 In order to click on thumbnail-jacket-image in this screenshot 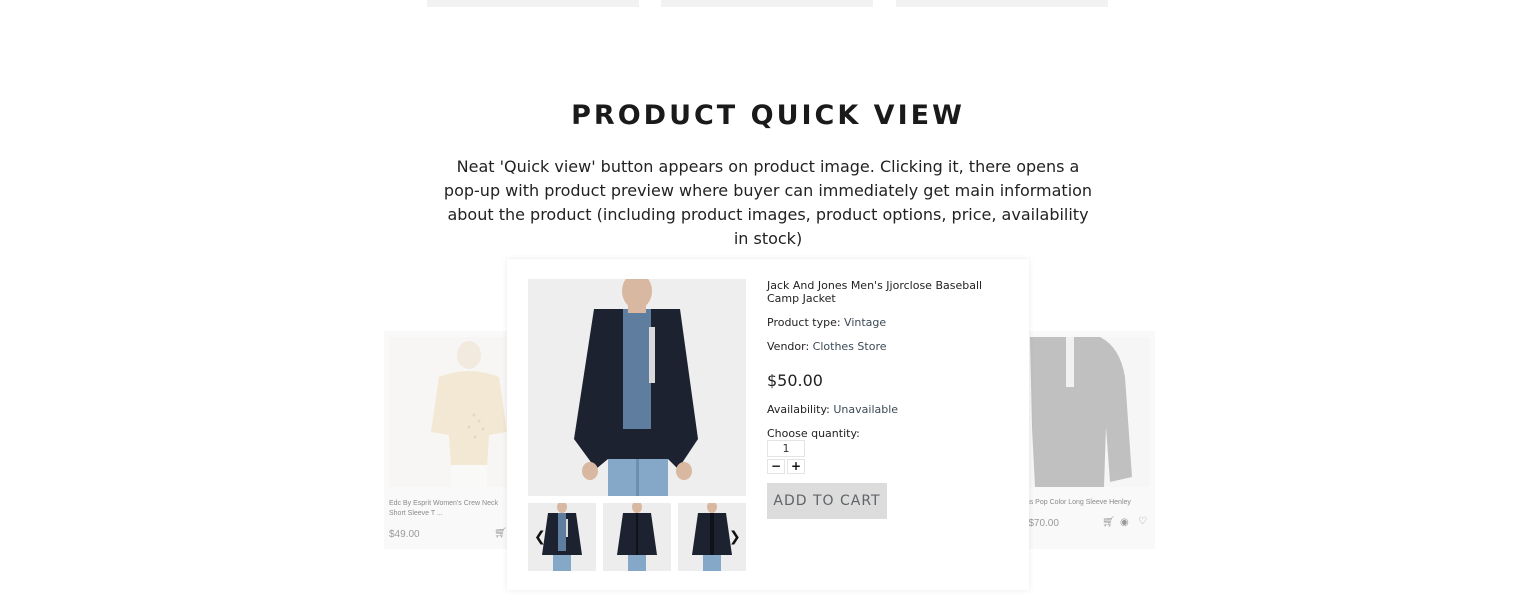, I will do `click(637, 537)`.